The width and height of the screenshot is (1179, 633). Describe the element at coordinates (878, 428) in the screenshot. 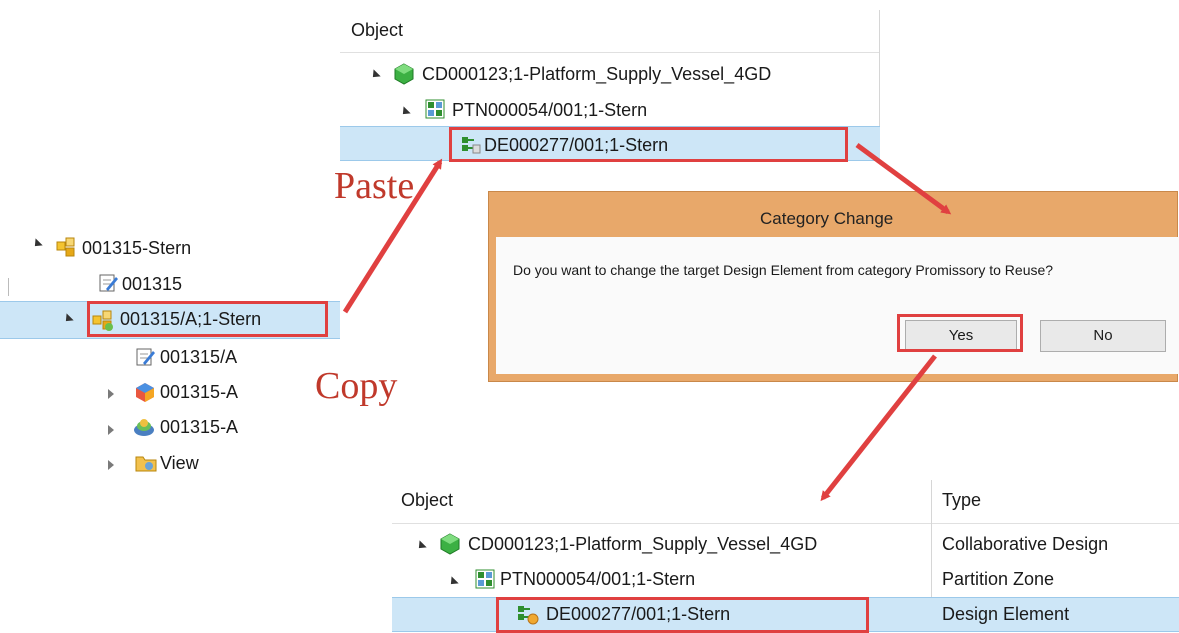

I see `dialog-to-result-arrow` at that location.